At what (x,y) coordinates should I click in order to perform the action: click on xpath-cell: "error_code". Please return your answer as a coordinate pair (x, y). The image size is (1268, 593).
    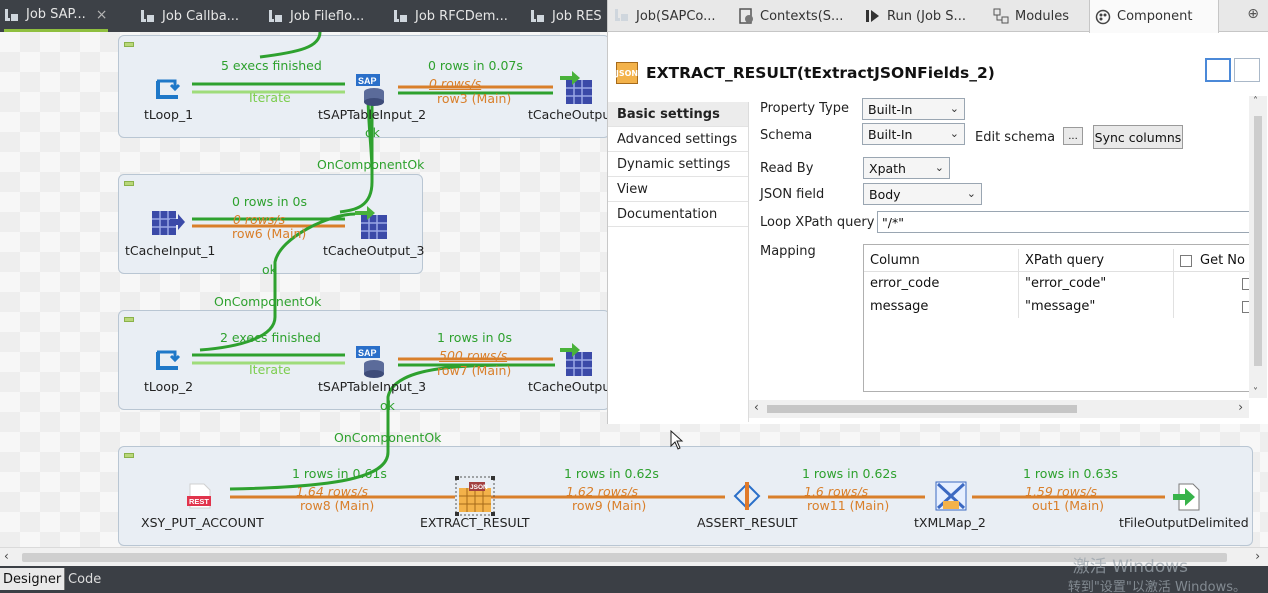
    Looking at the image, I should click on (1096, 283).